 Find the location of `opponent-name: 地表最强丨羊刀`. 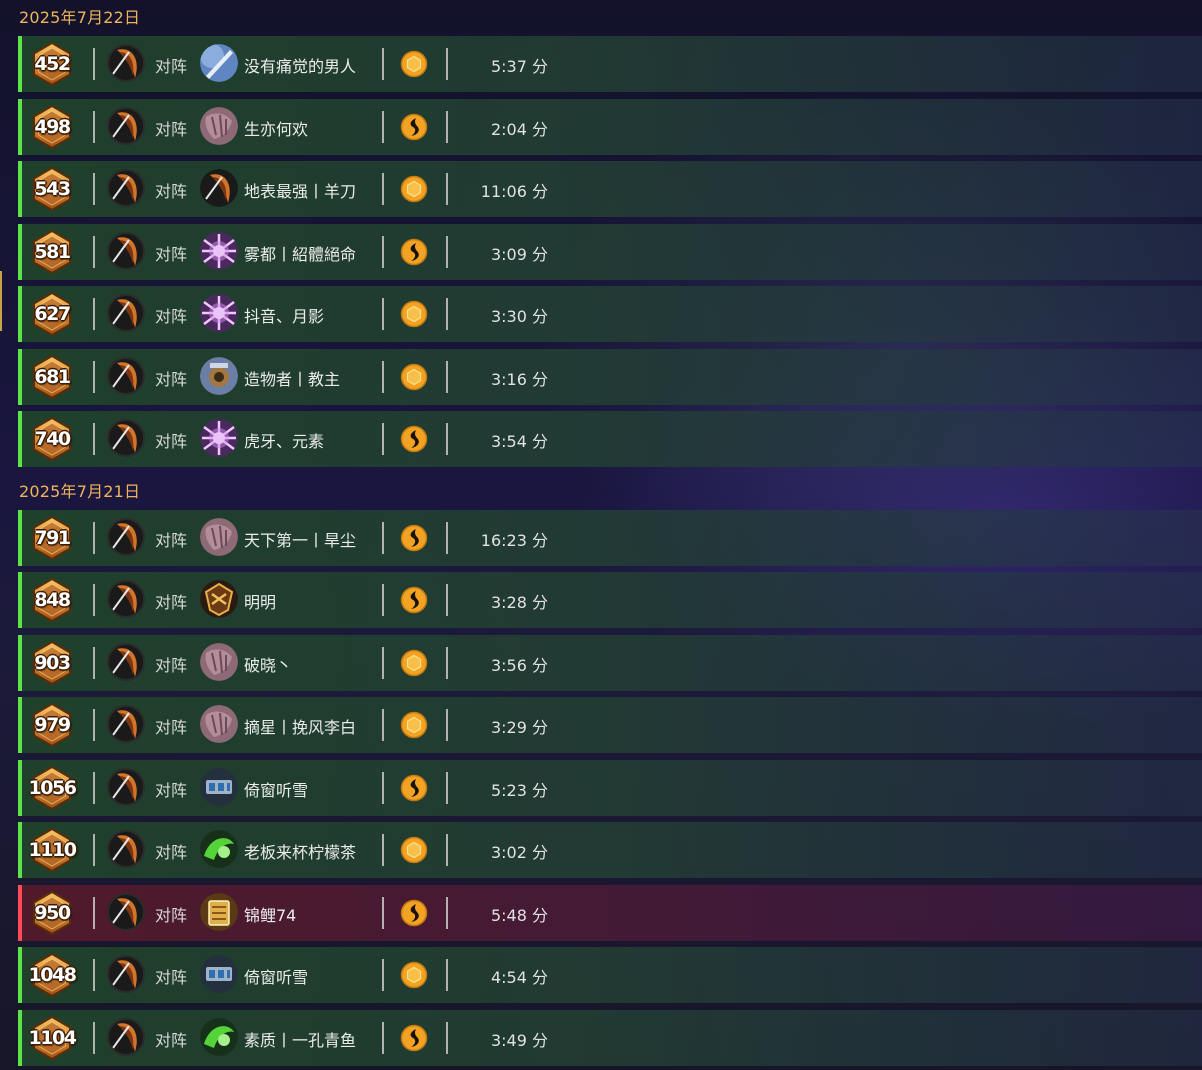

opponent-name: 地表最强丨羊刀 is located at coordinates (300, 190).